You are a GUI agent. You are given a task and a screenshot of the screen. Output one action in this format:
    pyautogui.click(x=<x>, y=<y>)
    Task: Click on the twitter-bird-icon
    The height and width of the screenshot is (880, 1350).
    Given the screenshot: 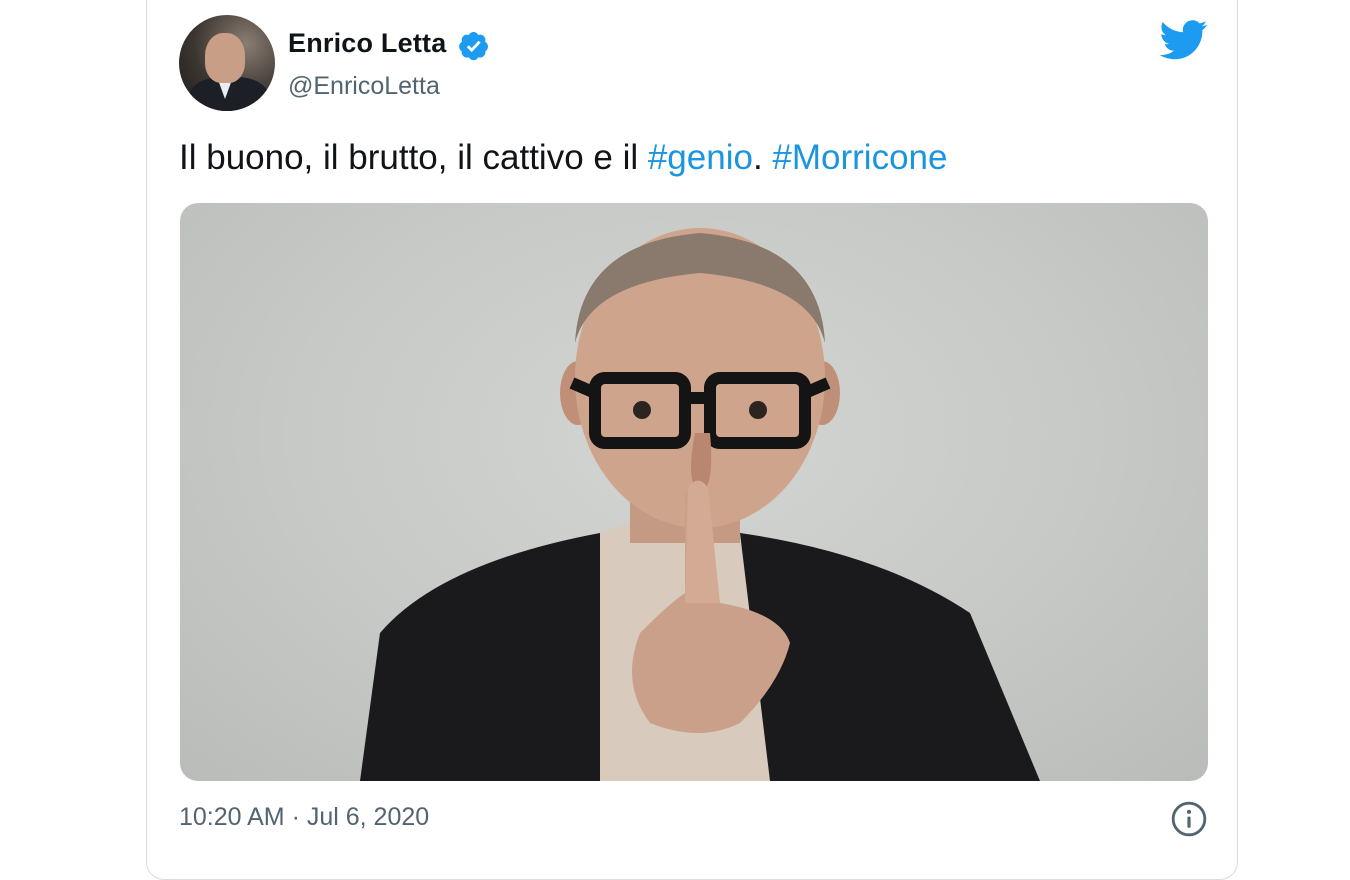 What is the action you would take?
    pyautogui.click(x=1184, y=40)
    